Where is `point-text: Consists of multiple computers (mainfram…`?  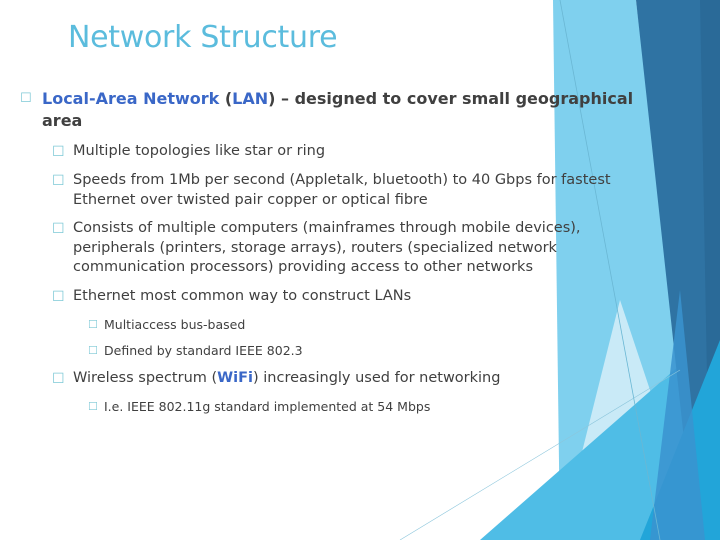 point-text: Consists of multiple computers (mainfram… is located at coordinates (327, 248).